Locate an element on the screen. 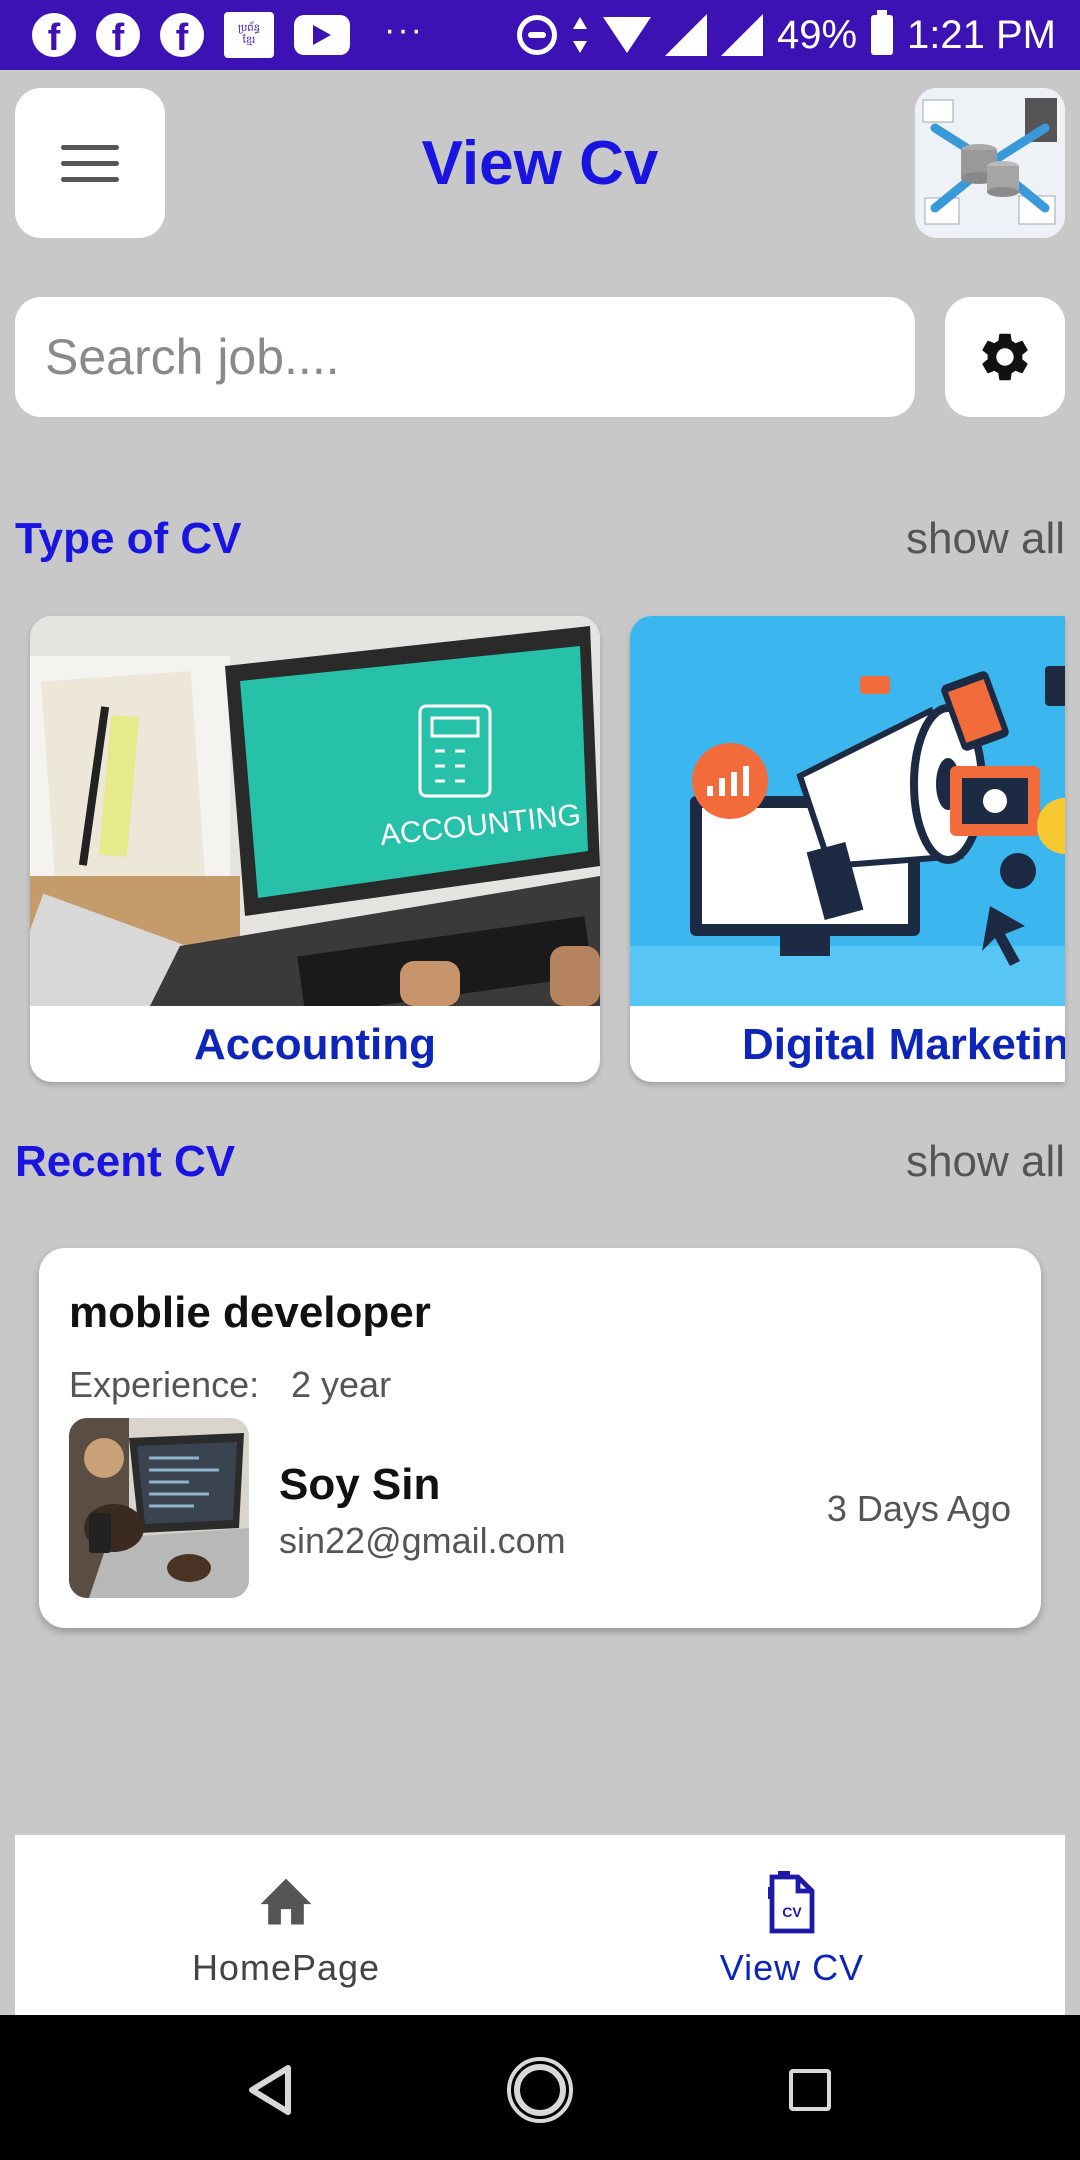 Image resolution: width=1080 pixels, height=2160 pixels. type-show-all-link: show all is located at coordinates (985, 539).